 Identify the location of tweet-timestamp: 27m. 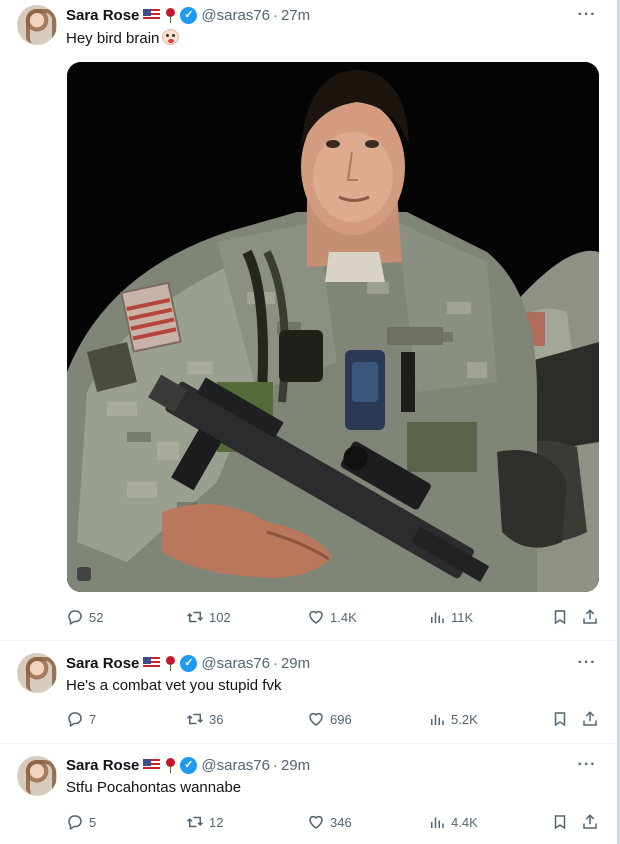
(295, 15).